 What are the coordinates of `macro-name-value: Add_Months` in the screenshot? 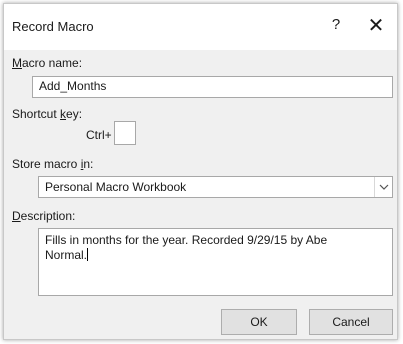 It's located at (73, 86).